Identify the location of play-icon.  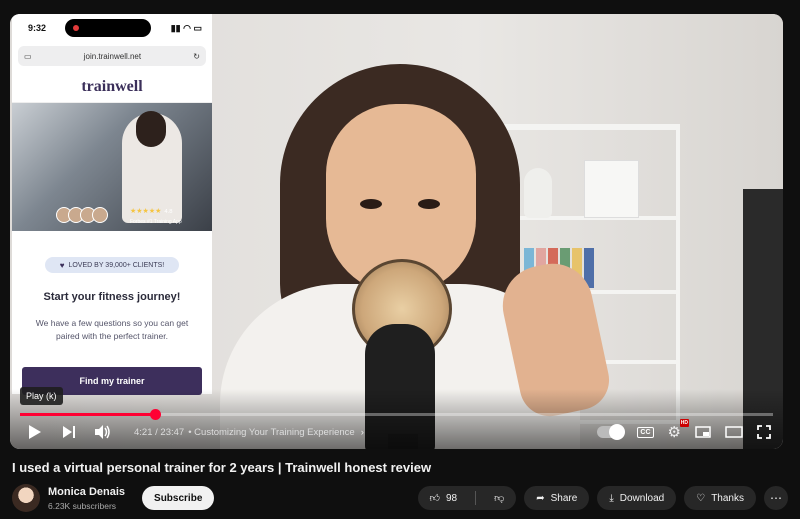
(35, 432).